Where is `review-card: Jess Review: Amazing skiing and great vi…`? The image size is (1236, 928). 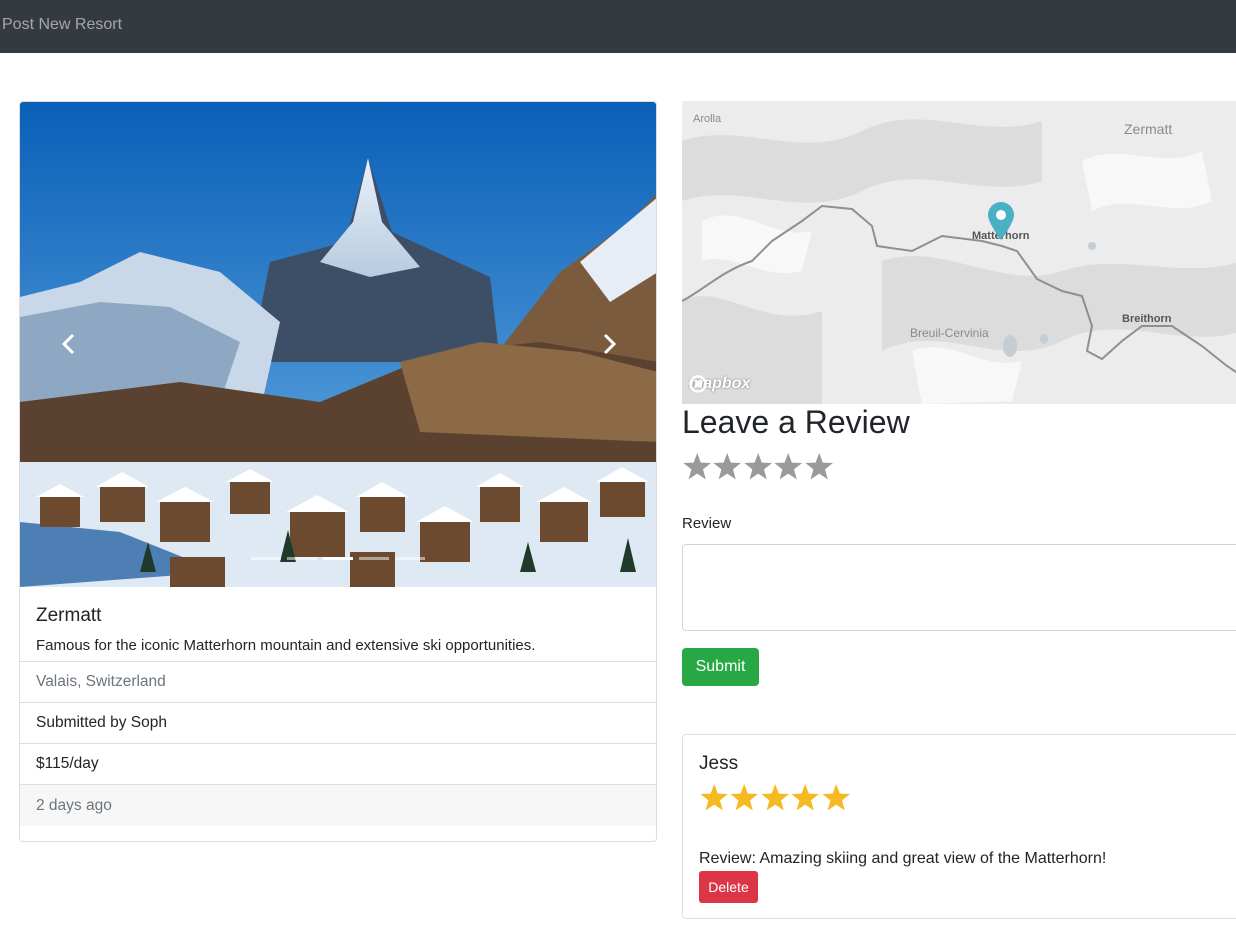 review-card: Jess Review: Amazing skiing and great vi… is located at coordinates (959, 826).